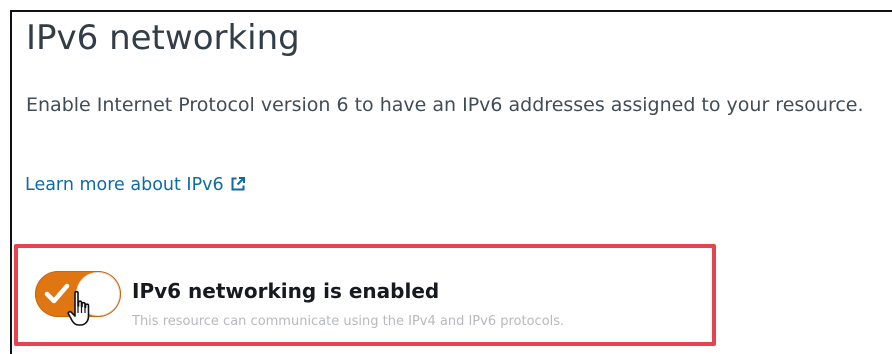  Describe the element at coordinates (286, 291) in the screenshot. I see `toggle-label: IPv6 networking is enabled` at that location.